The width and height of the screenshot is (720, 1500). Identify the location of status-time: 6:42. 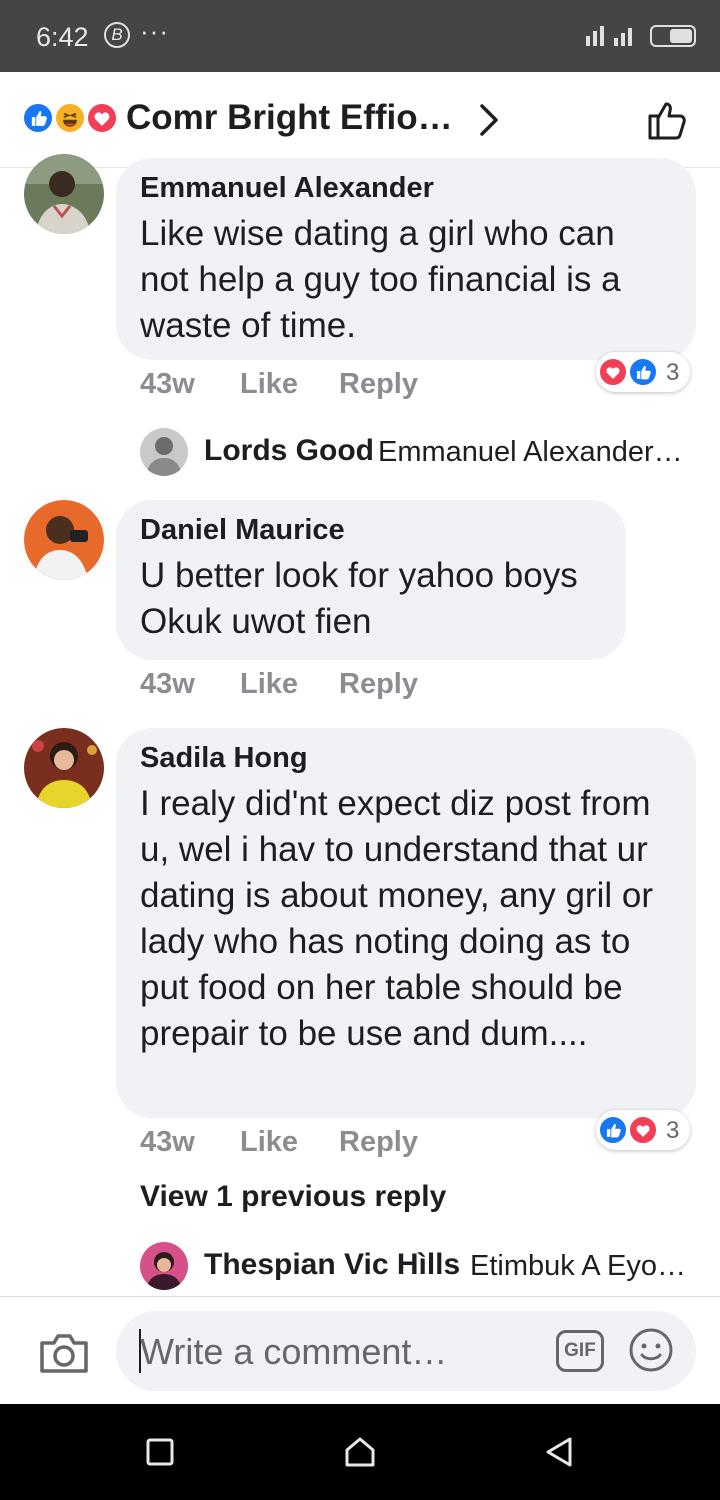
(62, 37).